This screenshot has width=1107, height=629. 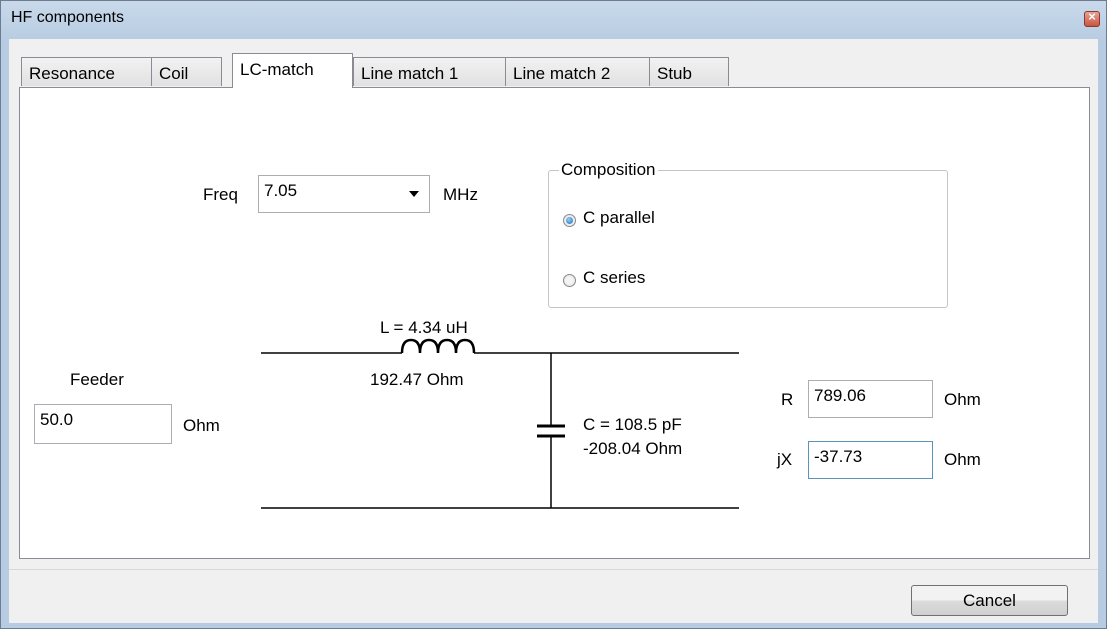 What do you see at coordinates (417, 379) in the screenshot?
I see `inductor-reactance: 192.47 Ohm` at bounding box center [417, 379].